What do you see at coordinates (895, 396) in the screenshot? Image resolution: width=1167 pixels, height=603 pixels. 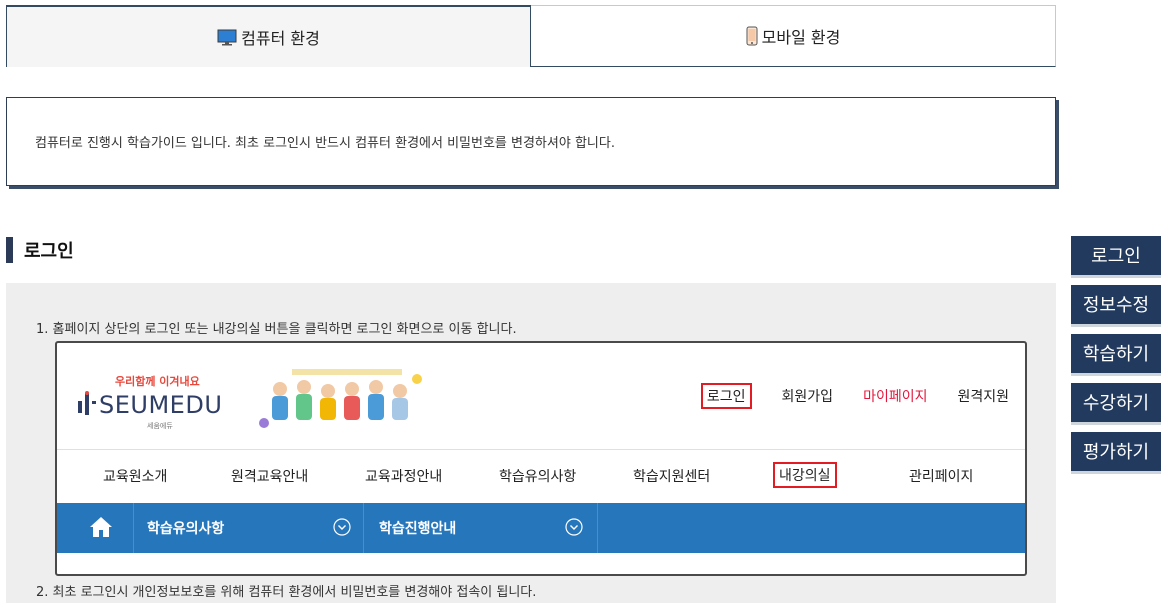 I see `top-link-mypage: 마이페이지` at bounding box center [895, 396].